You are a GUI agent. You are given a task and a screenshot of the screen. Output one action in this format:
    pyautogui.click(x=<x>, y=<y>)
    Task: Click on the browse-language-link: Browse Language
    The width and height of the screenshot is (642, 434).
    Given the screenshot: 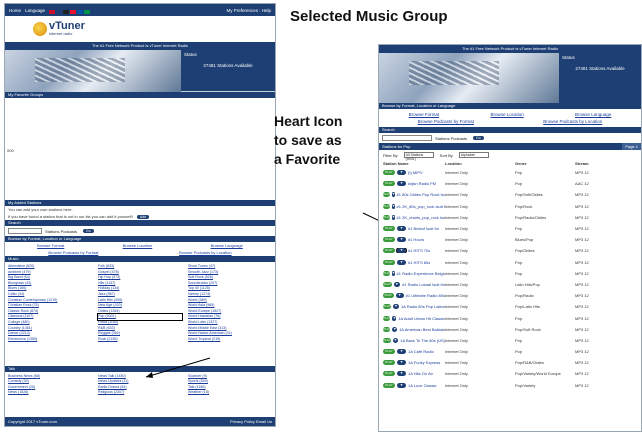 What is the action you would take?
    pyautogui.click(x=227, y=245)
    